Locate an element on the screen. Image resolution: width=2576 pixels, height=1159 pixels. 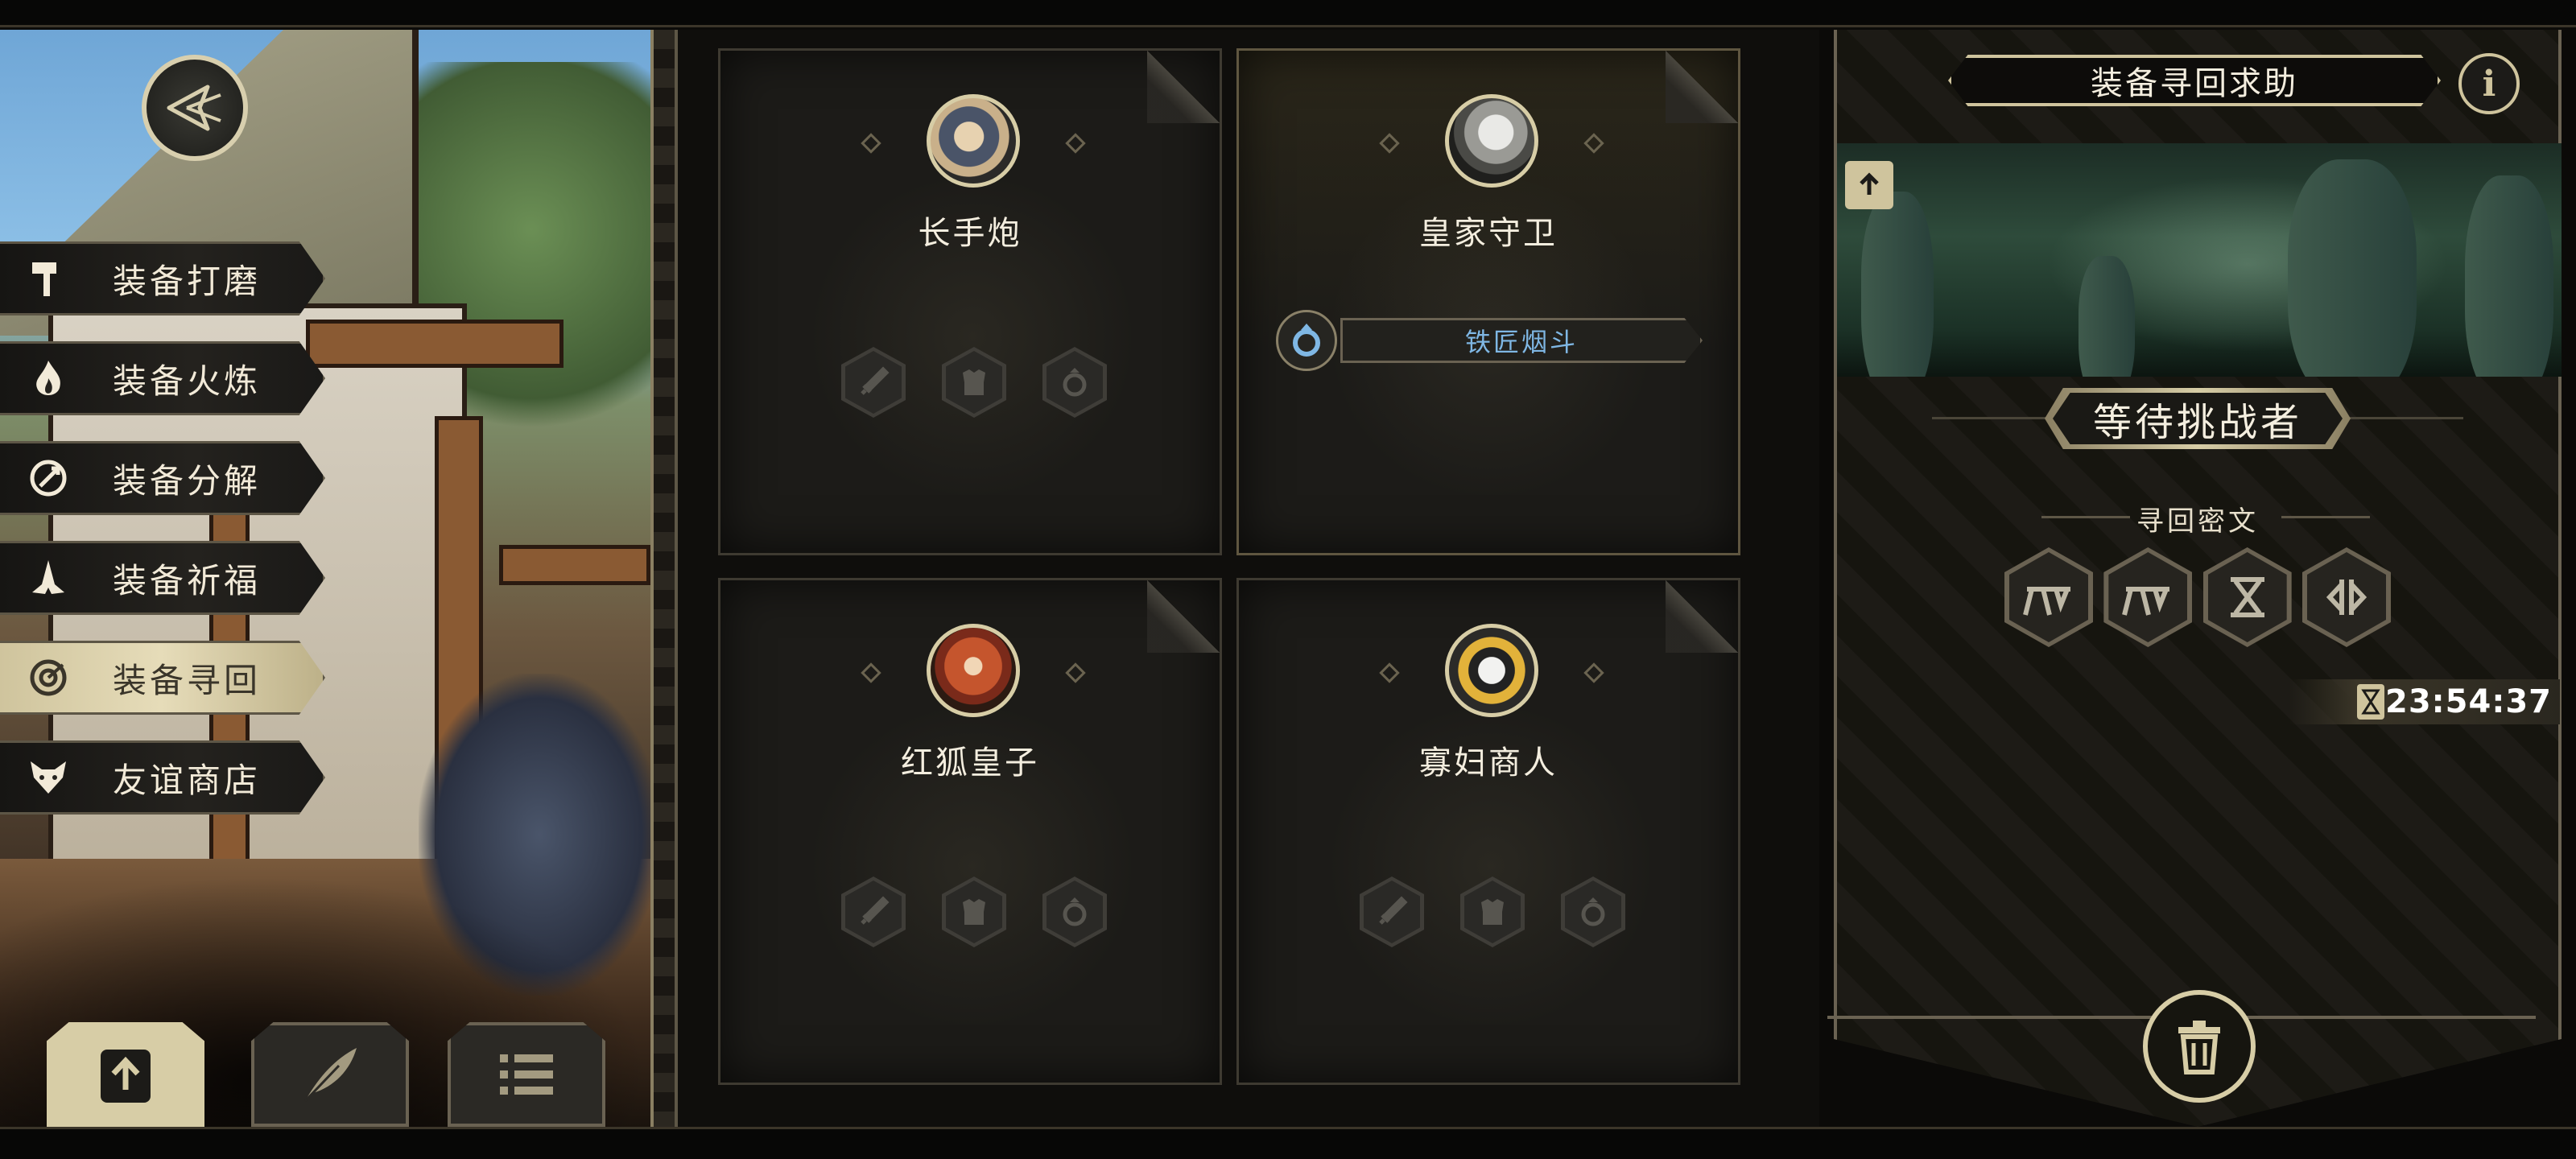
praying-hands-icon is located at coordinates (48, 578).